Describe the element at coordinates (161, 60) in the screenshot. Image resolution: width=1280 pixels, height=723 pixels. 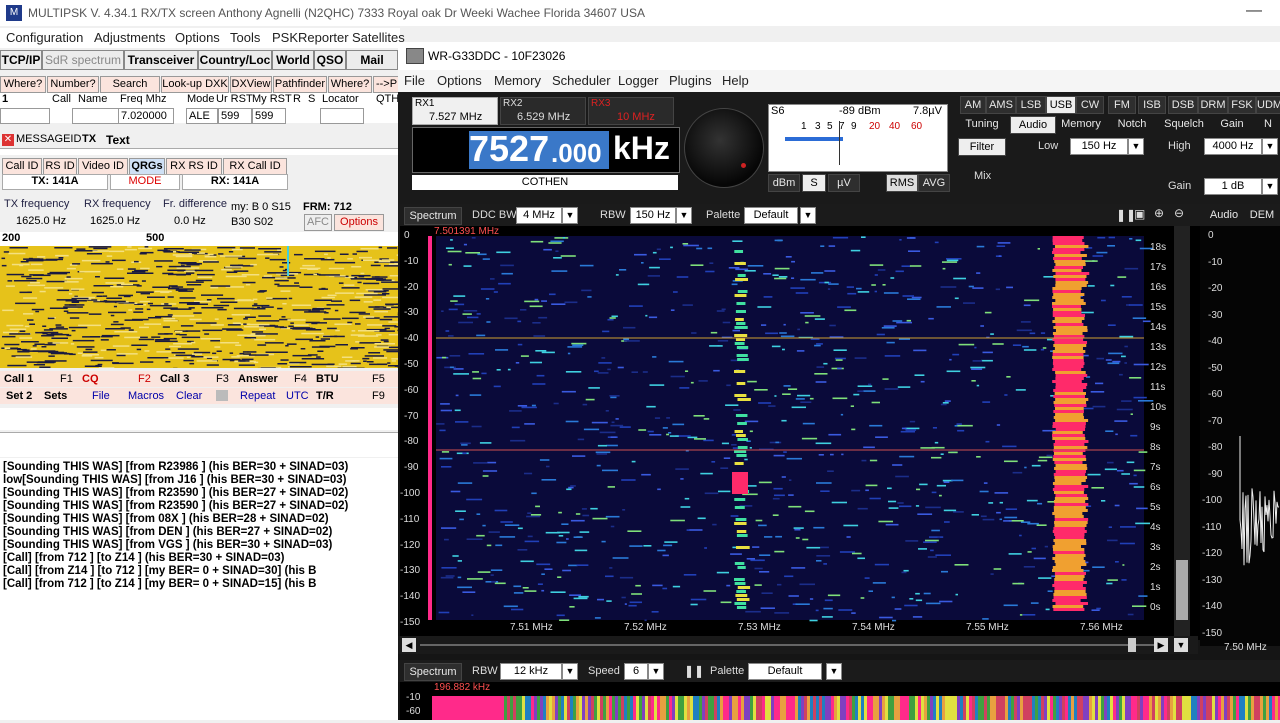
I see `tab-transceiver: Transceiver` at that location.